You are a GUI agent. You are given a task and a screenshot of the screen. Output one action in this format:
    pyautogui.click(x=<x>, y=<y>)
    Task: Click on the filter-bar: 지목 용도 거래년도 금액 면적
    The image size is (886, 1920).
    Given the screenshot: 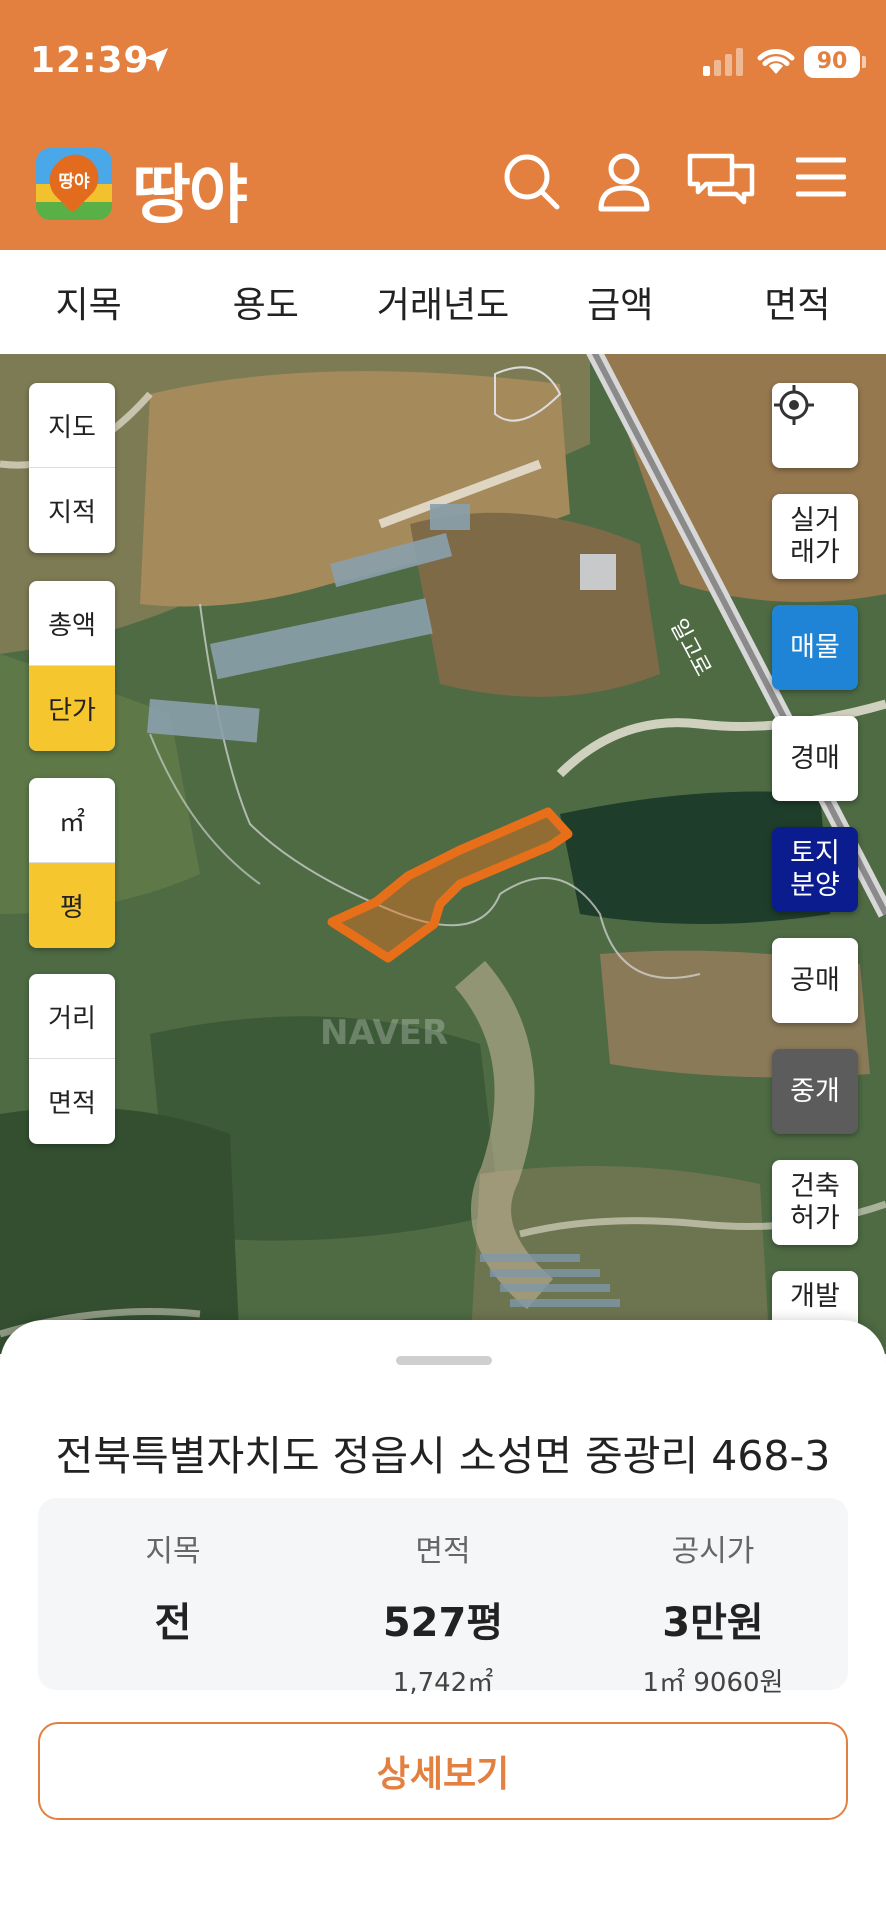 What is the action you would take?
    pyautogui.click(x=443, y=302)
    